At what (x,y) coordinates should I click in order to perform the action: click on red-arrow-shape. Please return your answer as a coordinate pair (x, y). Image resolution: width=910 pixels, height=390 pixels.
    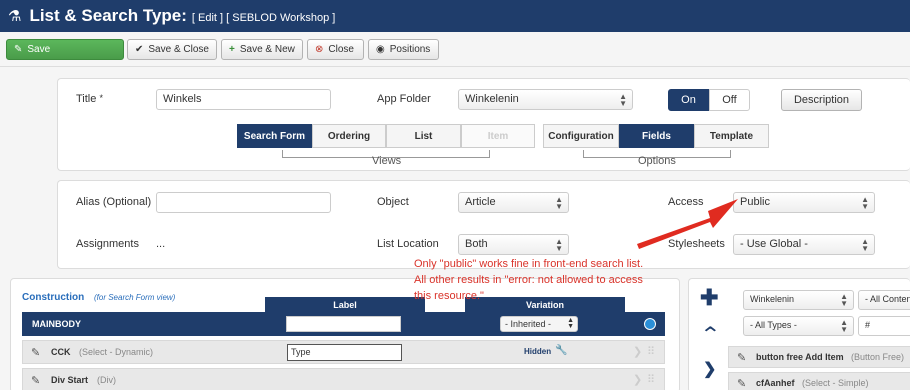
    Looking at the image, I should click on (687, 224).